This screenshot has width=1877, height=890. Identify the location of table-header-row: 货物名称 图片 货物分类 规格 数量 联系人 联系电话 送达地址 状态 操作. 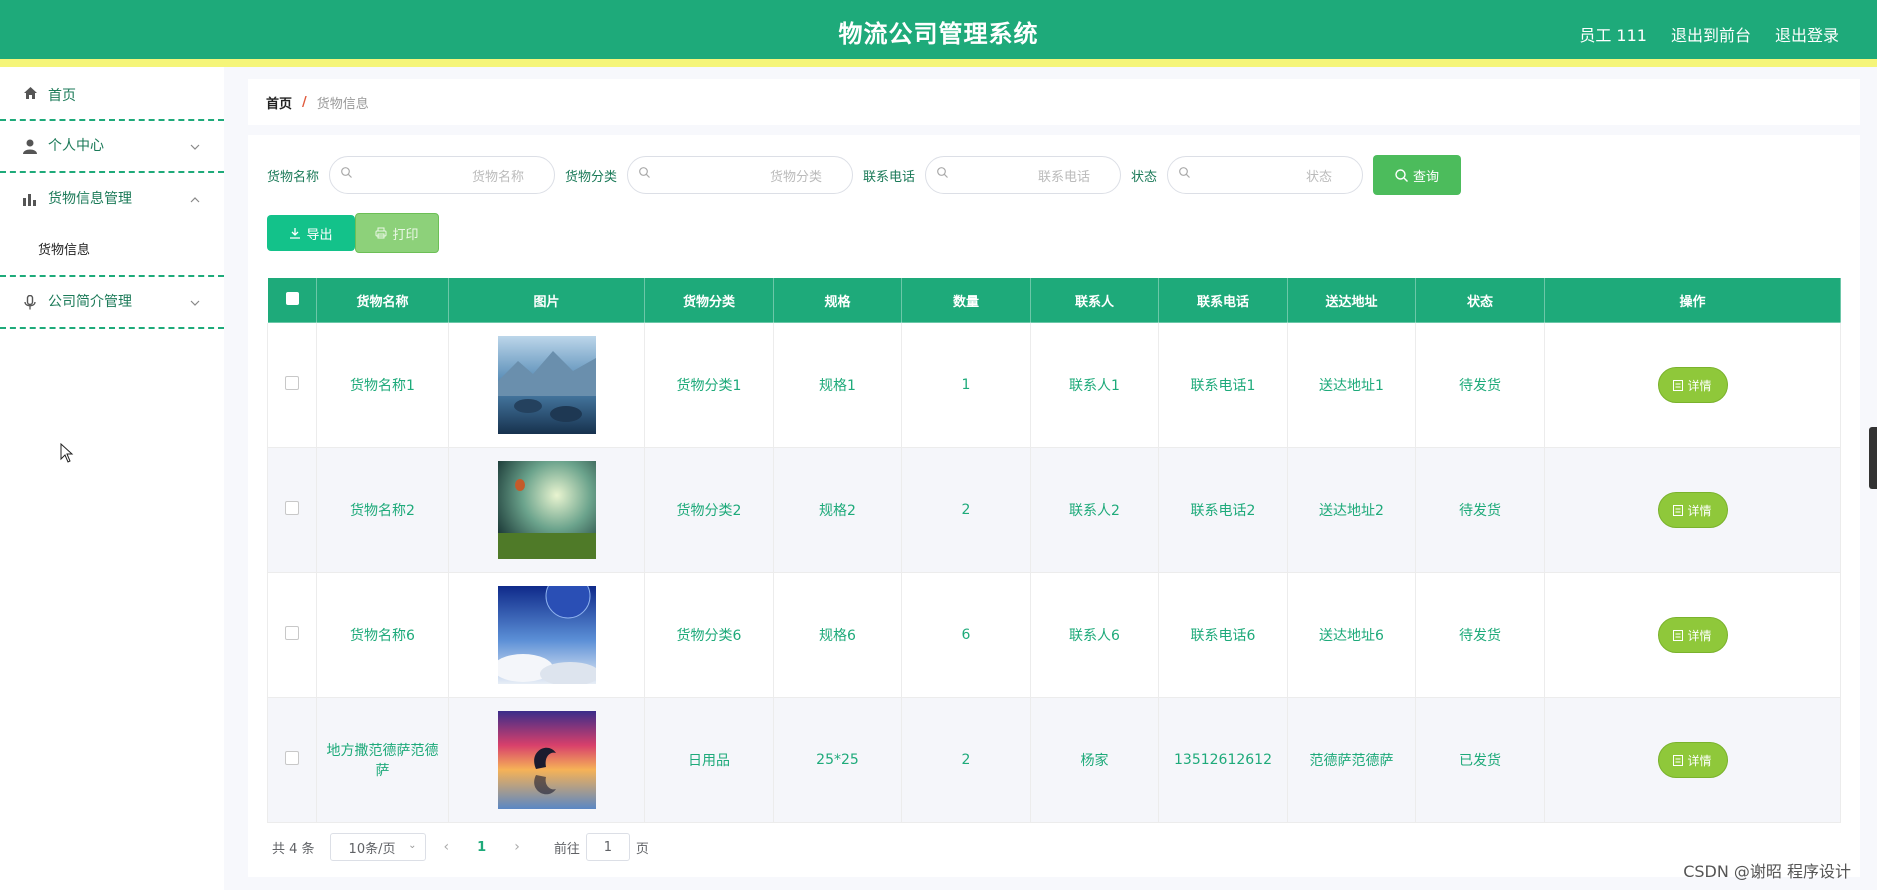
(1054, 300).